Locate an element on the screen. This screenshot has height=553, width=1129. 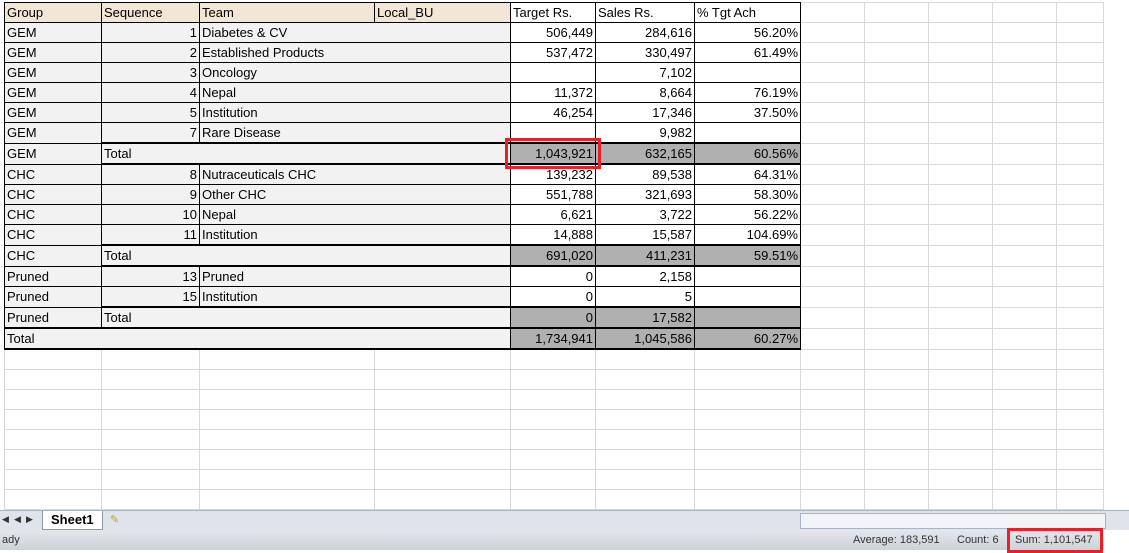
target-cell: 14,888 is located at coordinates (553, 235).